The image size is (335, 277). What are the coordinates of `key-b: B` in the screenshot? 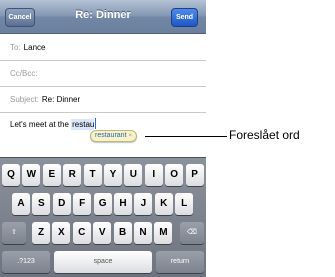 It's located at (122, 233).